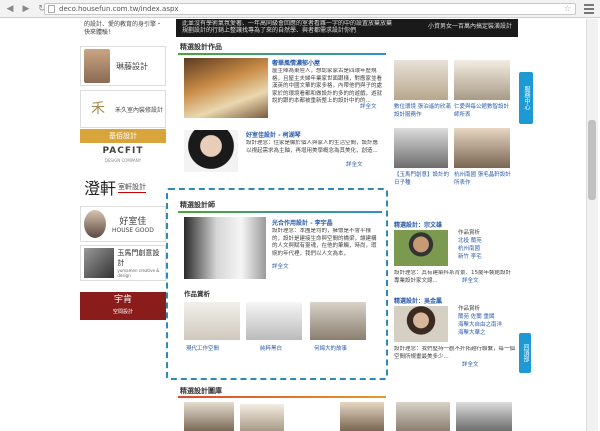  I want to click on ad-banner-1: 的設計、愛的教育的身引擎・快來體驗！, so click(123, 30).